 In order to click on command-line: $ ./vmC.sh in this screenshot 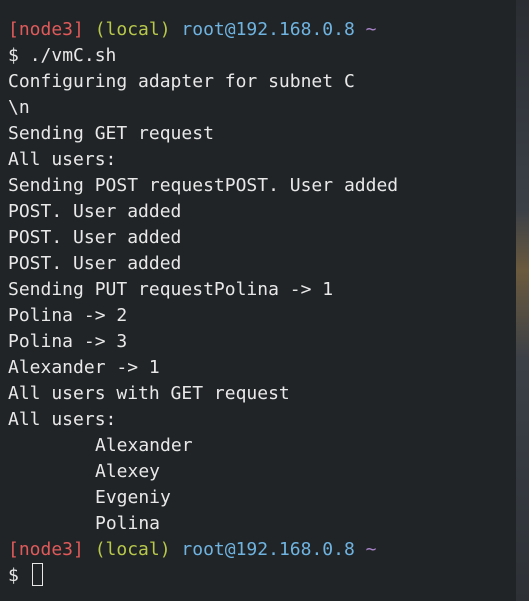, I will do `click(262, 56)`.